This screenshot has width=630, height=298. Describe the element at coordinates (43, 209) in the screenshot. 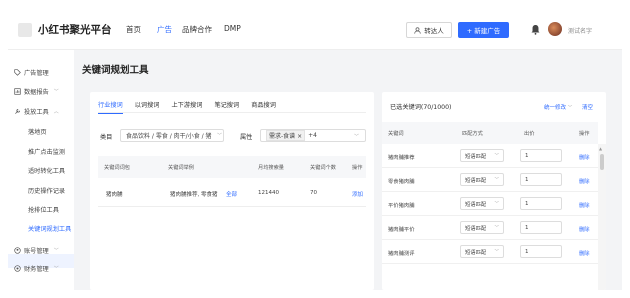

I see `sidebar-item-ranking-tool: 抢排位工具` at that location.